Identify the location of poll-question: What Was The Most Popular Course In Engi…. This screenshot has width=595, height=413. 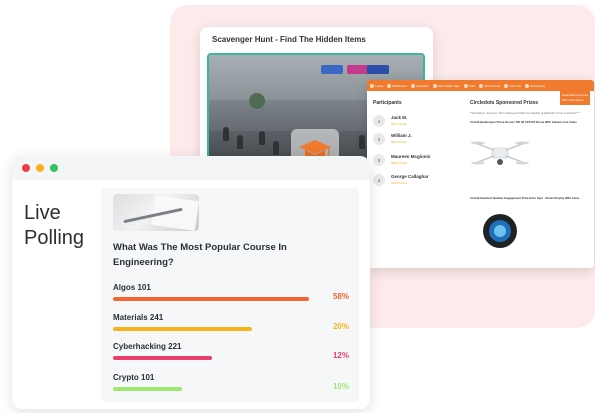
(200, 255).